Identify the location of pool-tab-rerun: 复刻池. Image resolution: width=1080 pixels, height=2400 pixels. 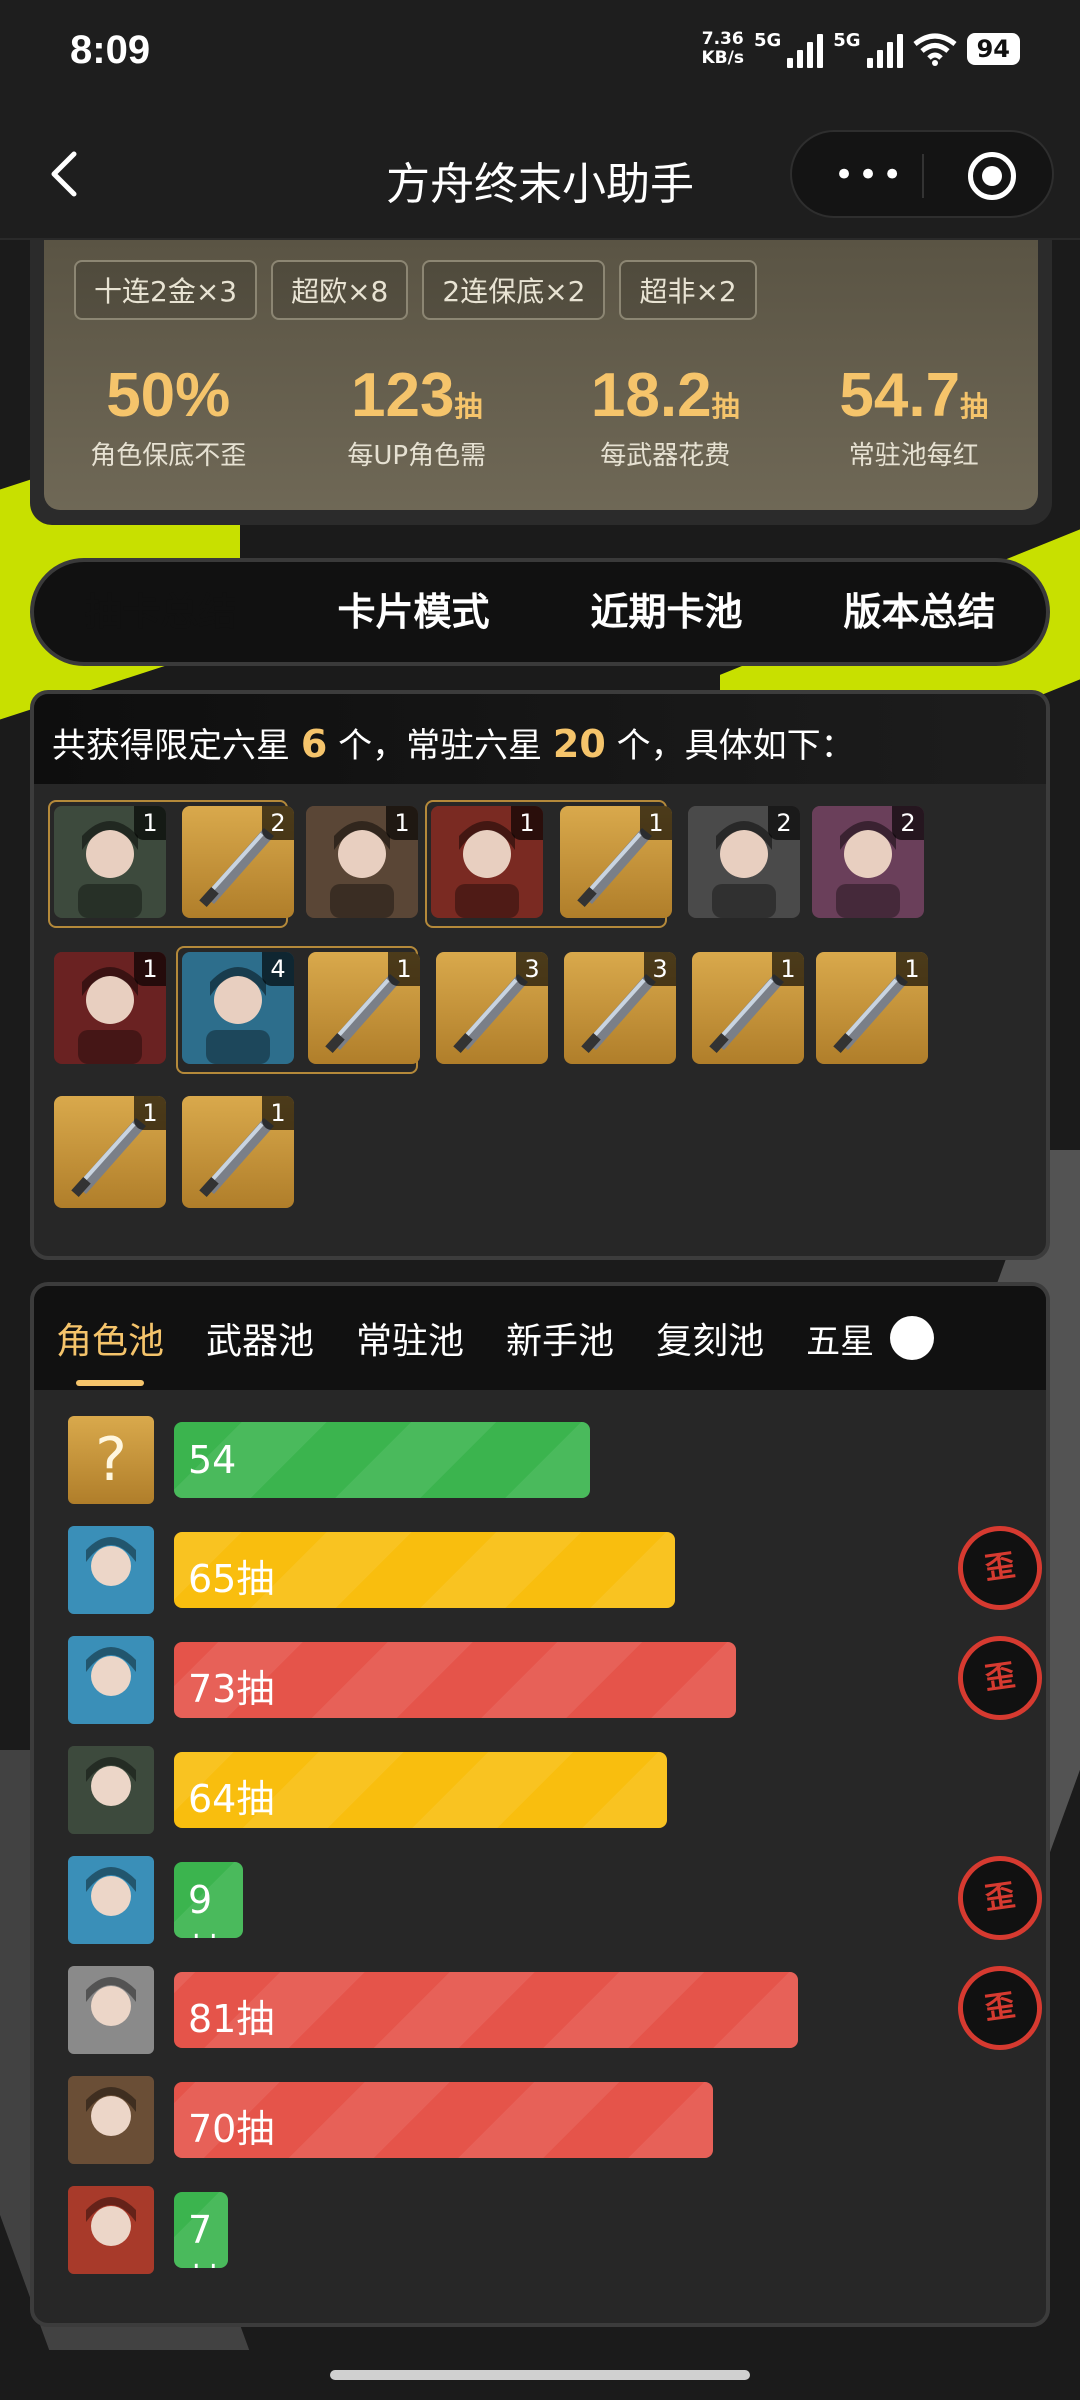
(710, 1338).